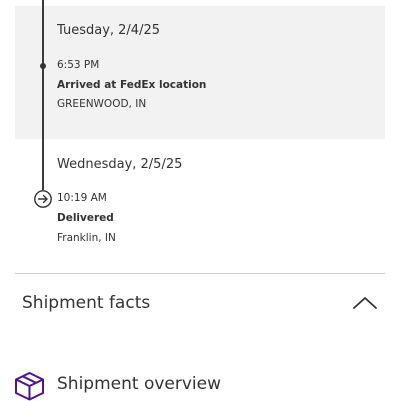 This screenshot has height=401, width=400. What do you see at coordinates (120, 164) in the screenshot?
I see `event-date: Wednesday, 2/5/25` at bounding box center [120, 164].